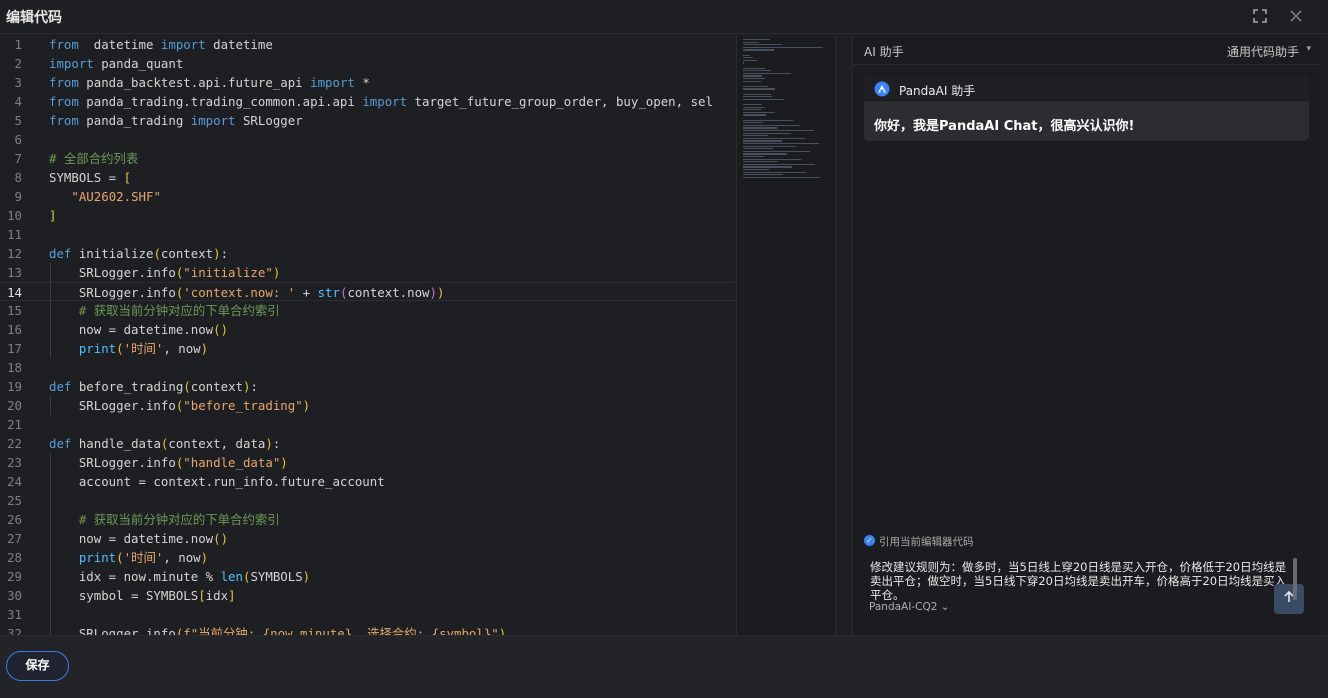  I want to click on code-line: 1 from datetime import datetime, so click(367, 44).